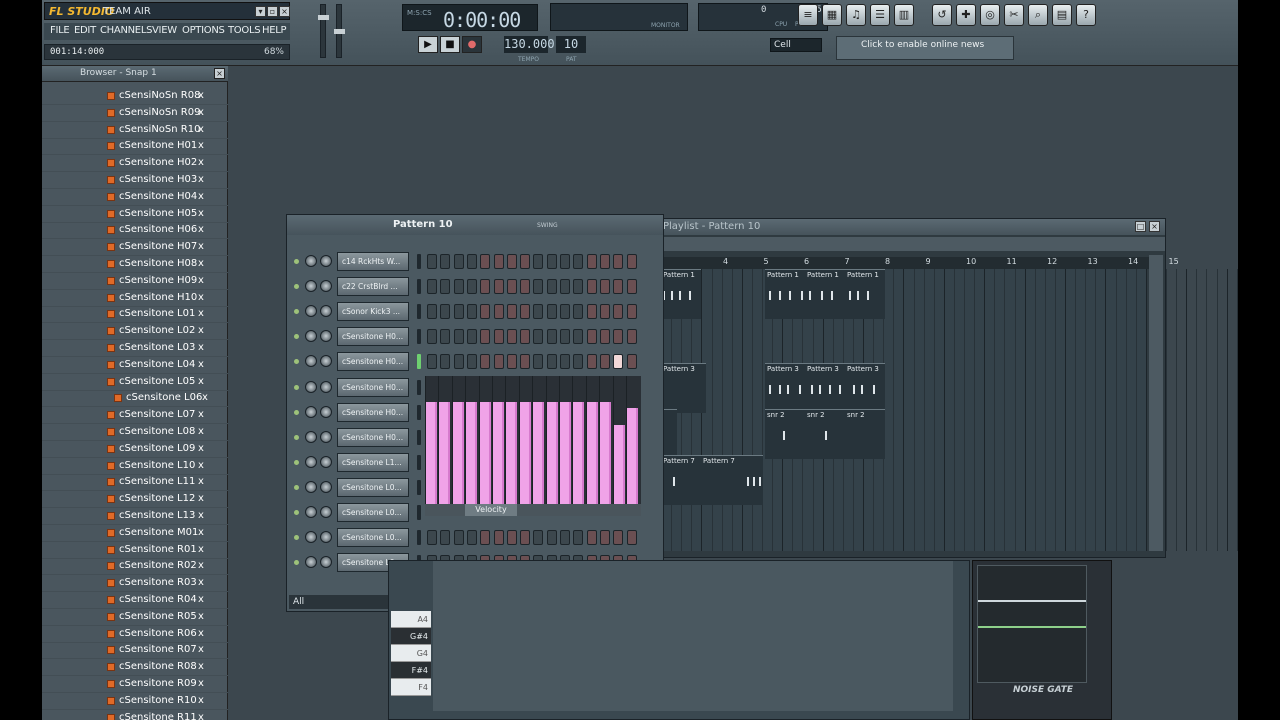  I want to click on browser-item: cSensitone H10 x, so click(135, 298).